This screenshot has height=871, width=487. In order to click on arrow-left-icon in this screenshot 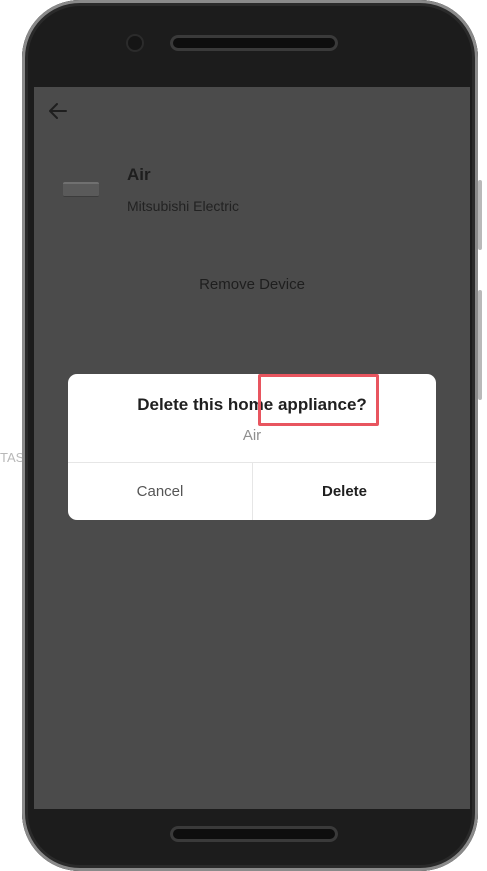, I will do `click(58, 111)`.